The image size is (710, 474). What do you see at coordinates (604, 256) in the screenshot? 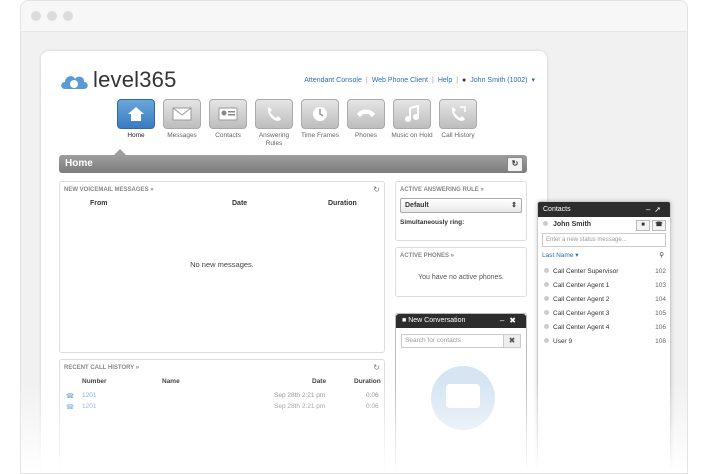
I see `sort-row: Last Name ▾ ⚲` at bounding box center [604, 256].